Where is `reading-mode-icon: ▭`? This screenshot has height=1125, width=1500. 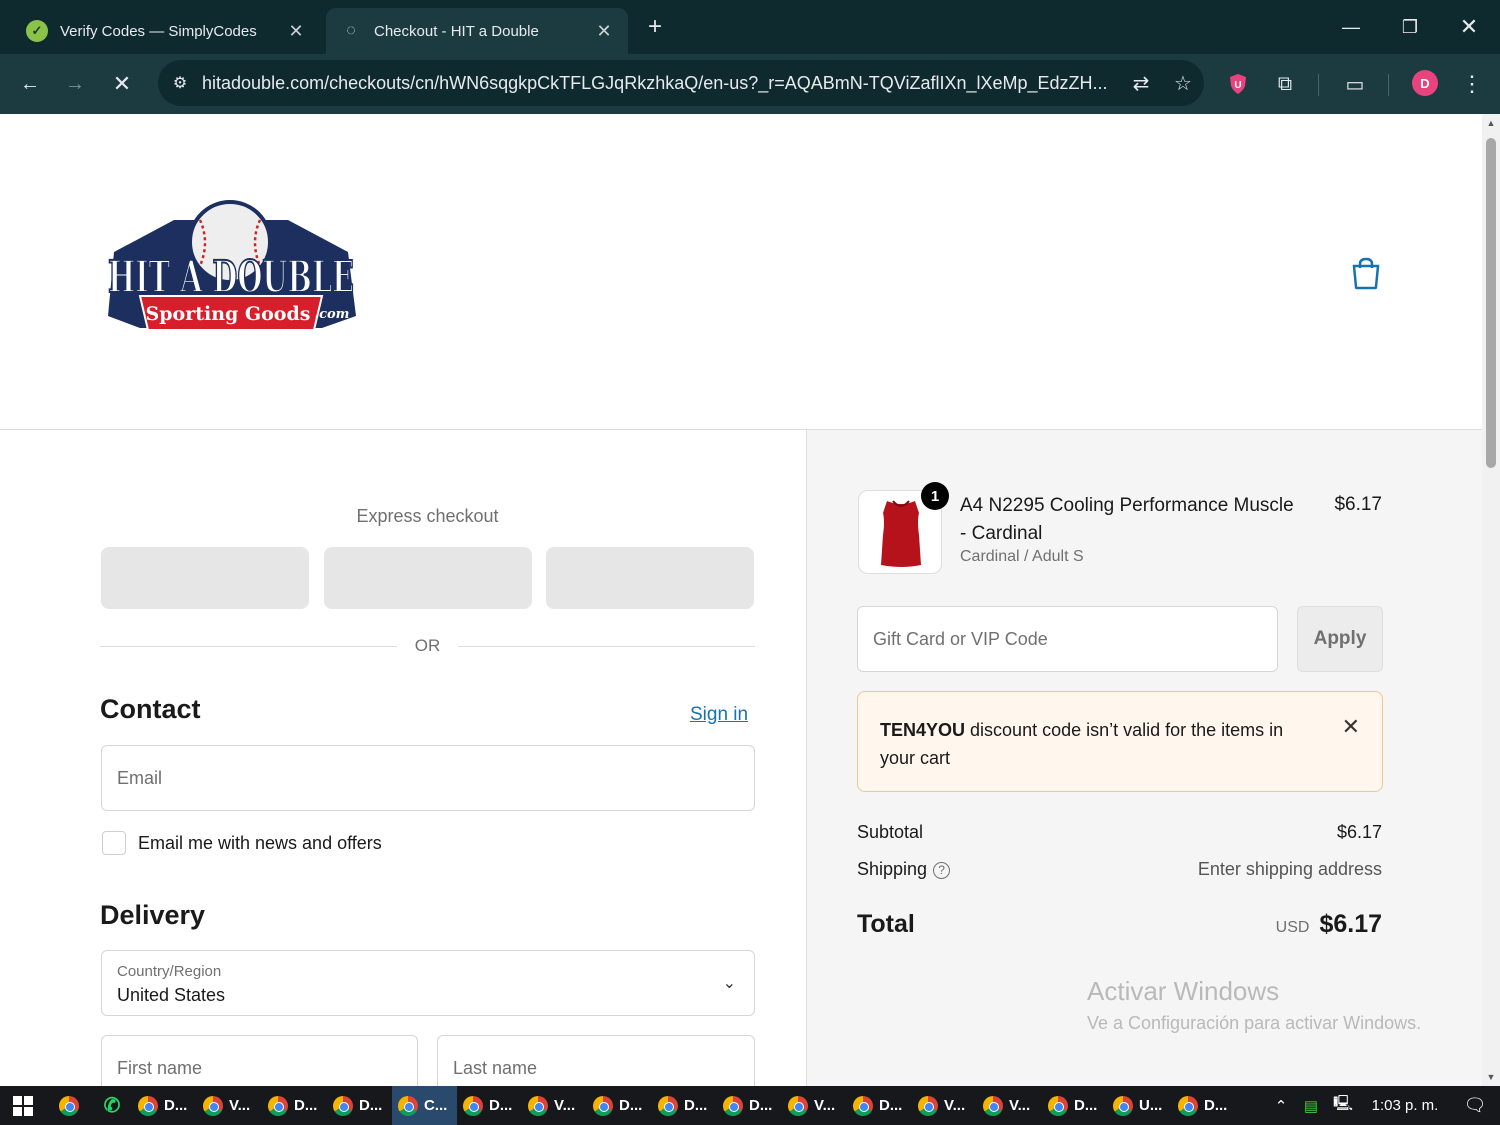
reading-mode-icon: ▭ is located at coordinates (1355, 84).